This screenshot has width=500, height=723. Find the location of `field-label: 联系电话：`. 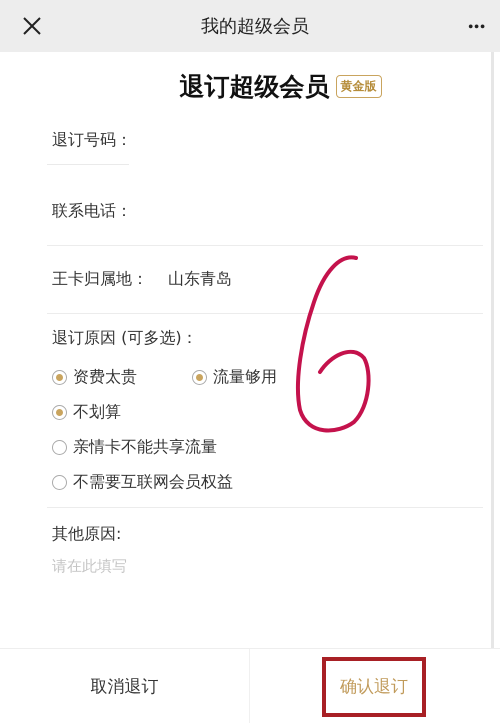

field-label: 联系电话： is located at coordinates (92, 211).